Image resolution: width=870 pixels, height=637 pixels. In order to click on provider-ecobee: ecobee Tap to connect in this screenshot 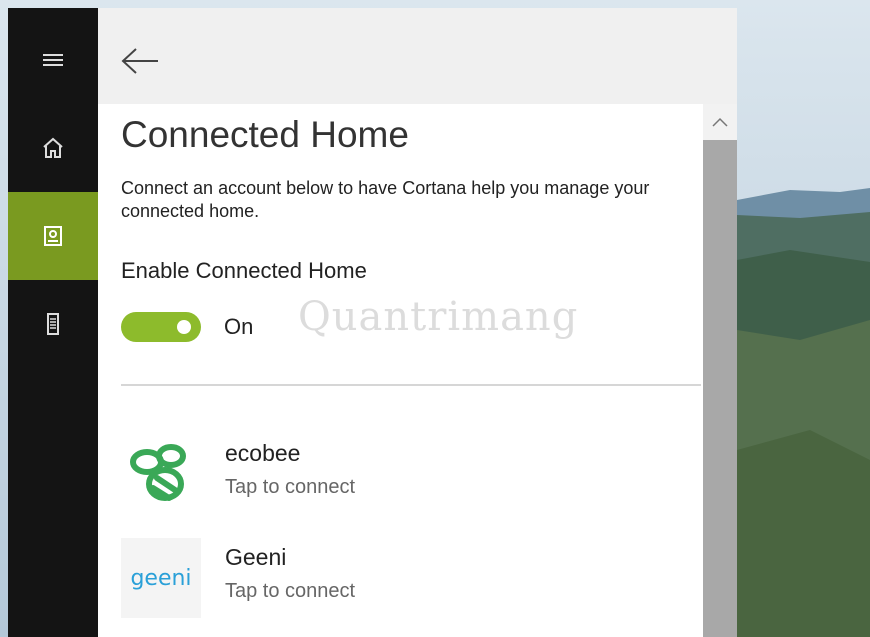, I will do `click(411, 479)`.